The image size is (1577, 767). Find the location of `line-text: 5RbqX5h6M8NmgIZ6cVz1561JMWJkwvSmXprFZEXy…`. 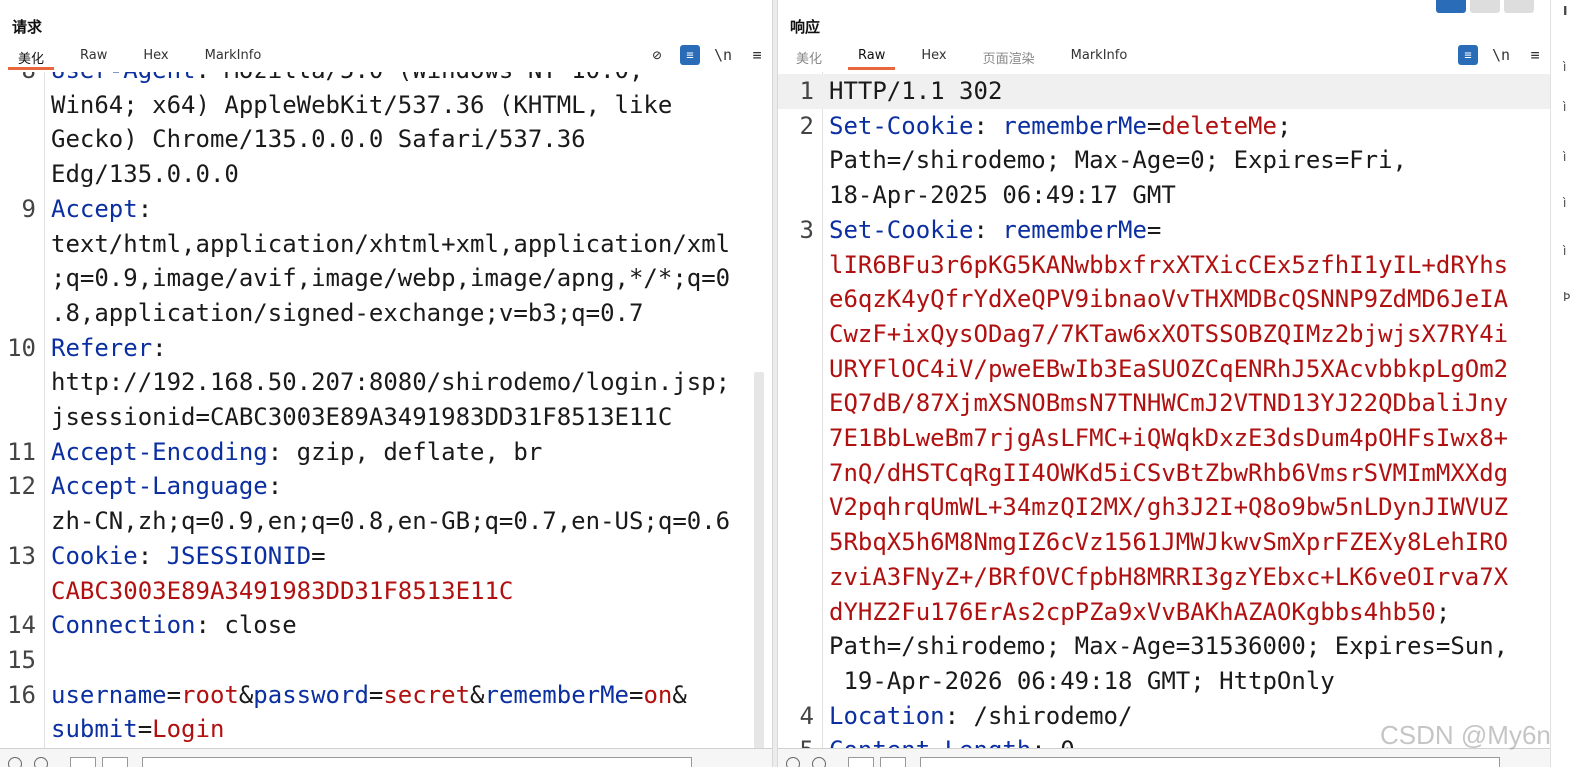

line-text: 5RbqX5h6M8NmgIZ6cVz1561JMWJkwvSmXprFZEXy… is located at coordinates (1179, 542).